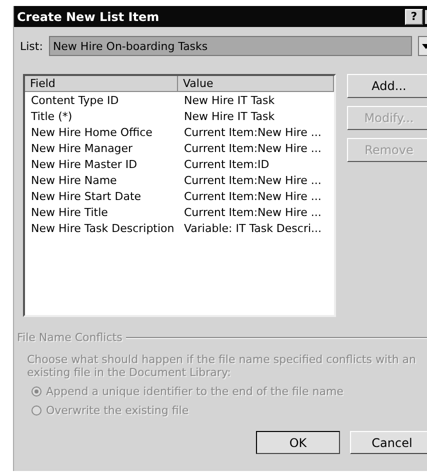 This screenshot has height=476, width=427. I want to click on help-button: ?, so click(414, 16).